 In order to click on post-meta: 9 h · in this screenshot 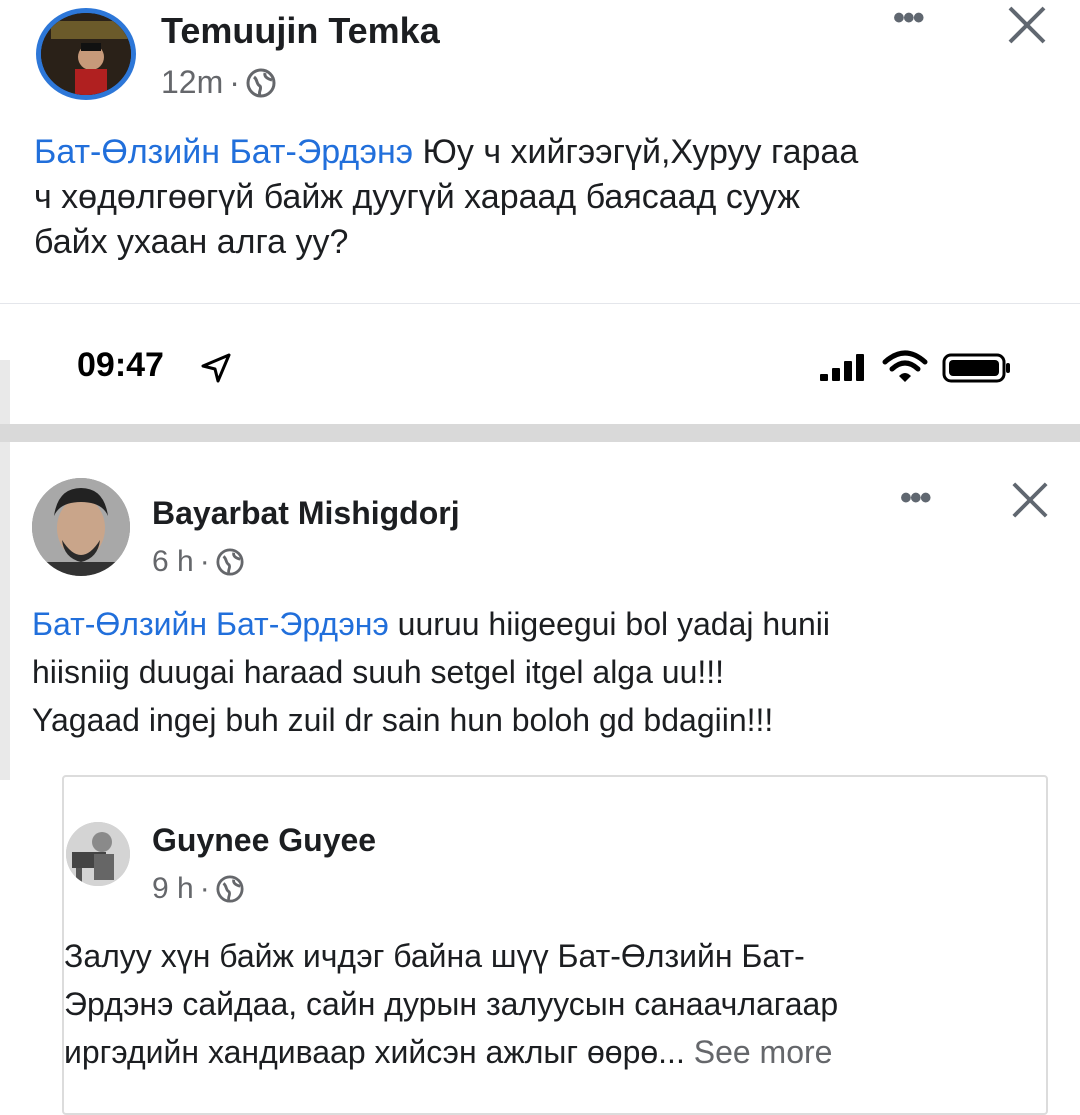, I will do `click(198, 889)`.